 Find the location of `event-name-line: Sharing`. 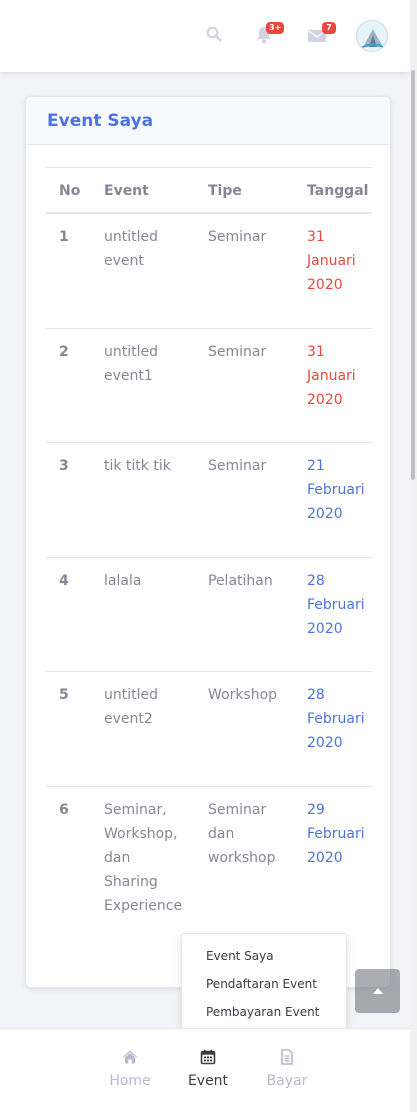

event-name-line: Sharing is located at coordinates (131, 881).